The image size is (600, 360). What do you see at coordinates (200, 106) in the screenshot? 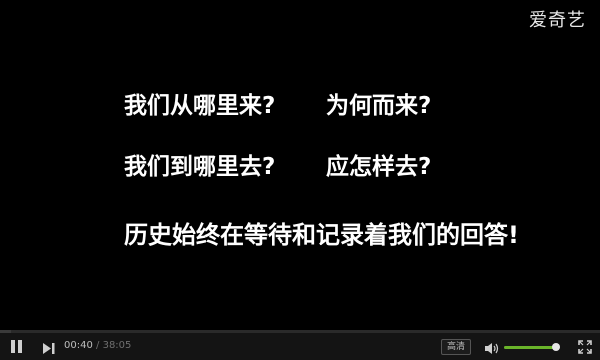
I see `subtitle-line1-left: 我们从哪里来?` at bounding box center [200, 106].